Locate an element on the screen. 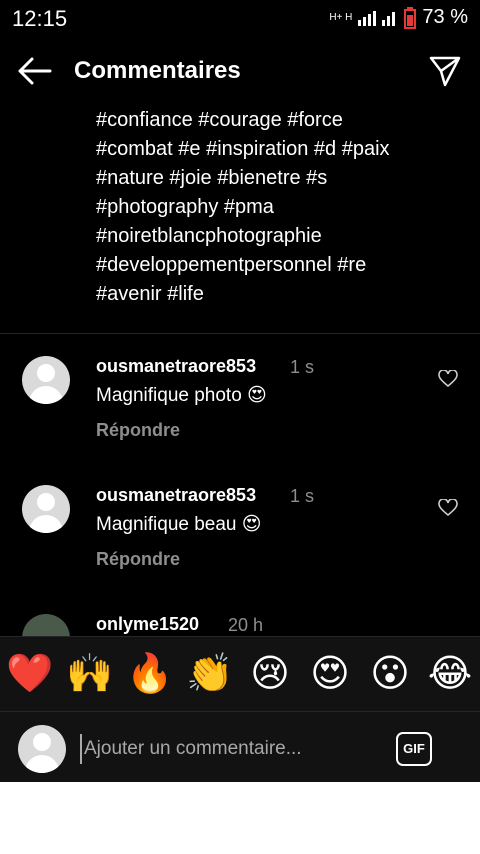  emoji-clap: 👏 is located at coordinates (210, 674).